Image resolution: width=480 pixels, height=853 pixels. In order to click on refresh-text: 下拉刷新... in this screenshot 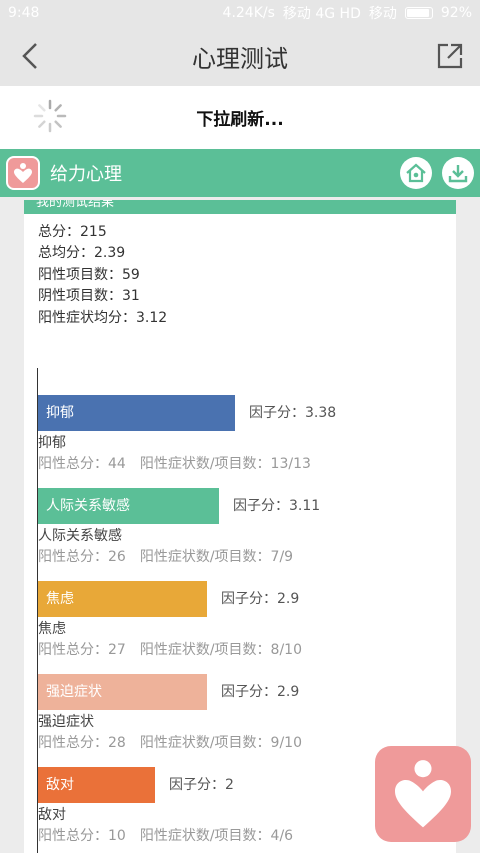, I will do `click(240, 120)`.